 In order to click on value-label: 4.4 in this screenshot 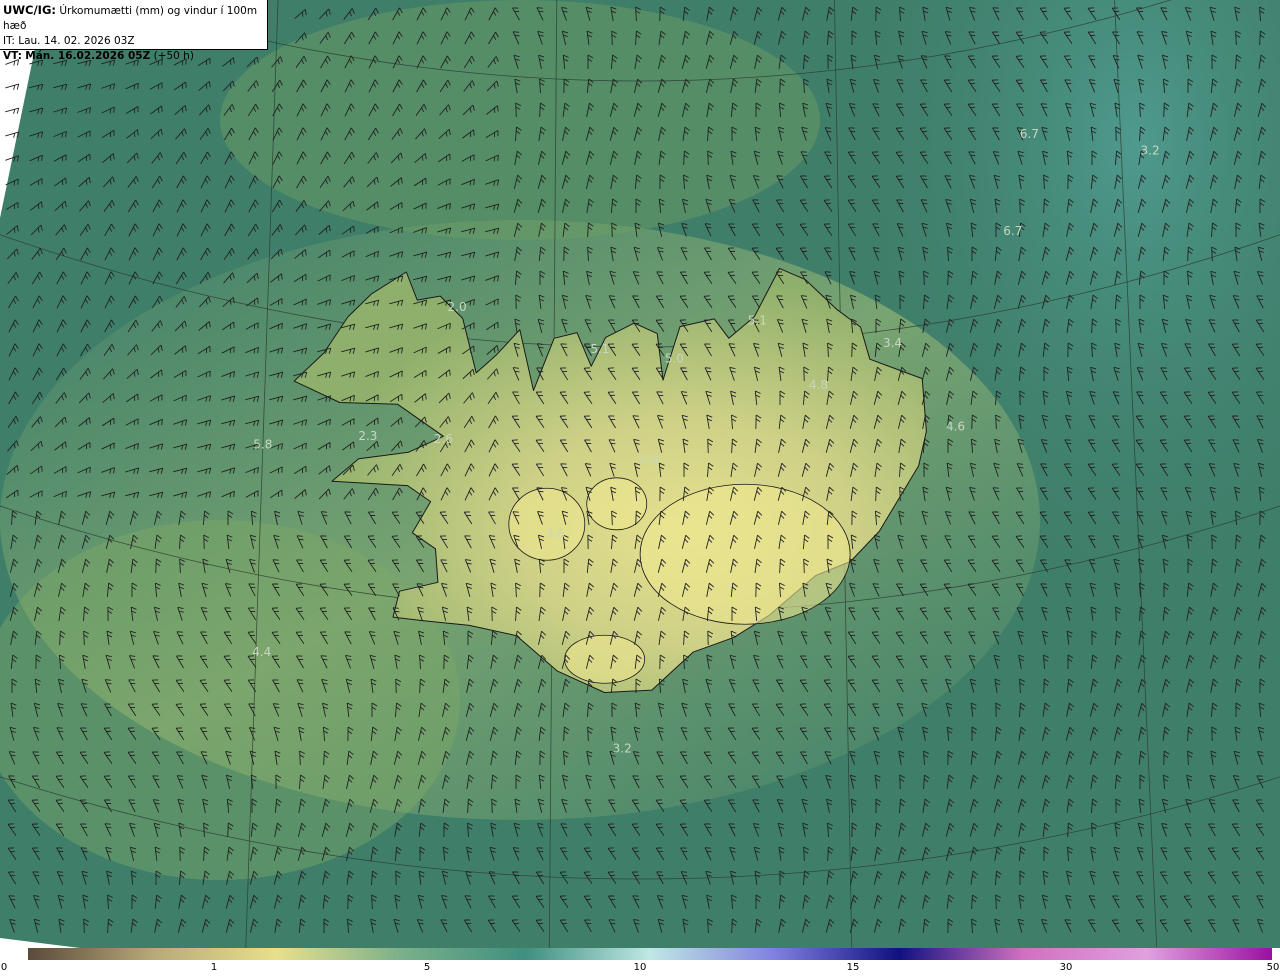, I will do `click(261, 652)`.